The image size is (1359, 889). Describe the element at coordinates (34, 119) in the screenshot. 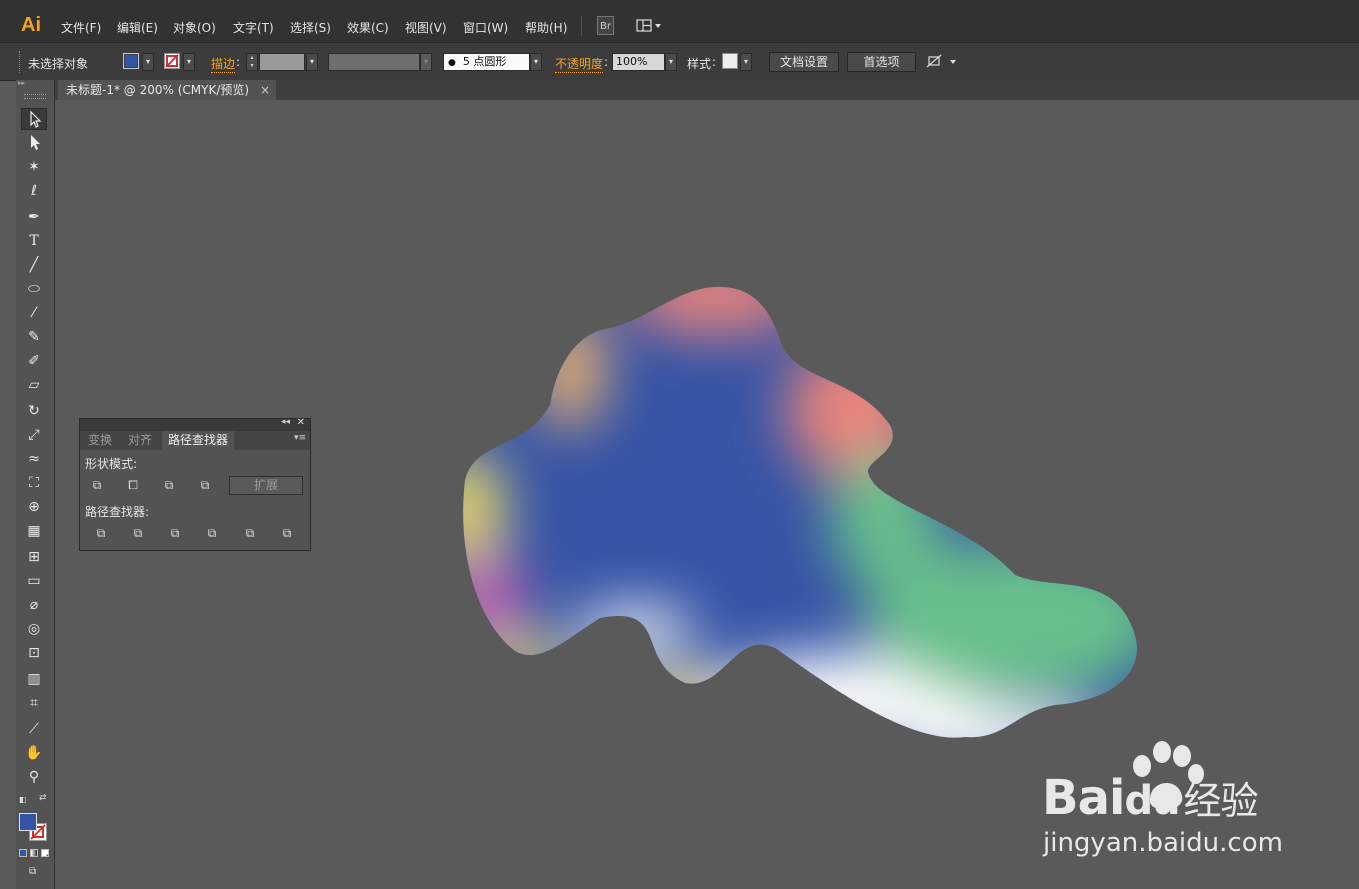

I see `selection-tool-icon` at that location.